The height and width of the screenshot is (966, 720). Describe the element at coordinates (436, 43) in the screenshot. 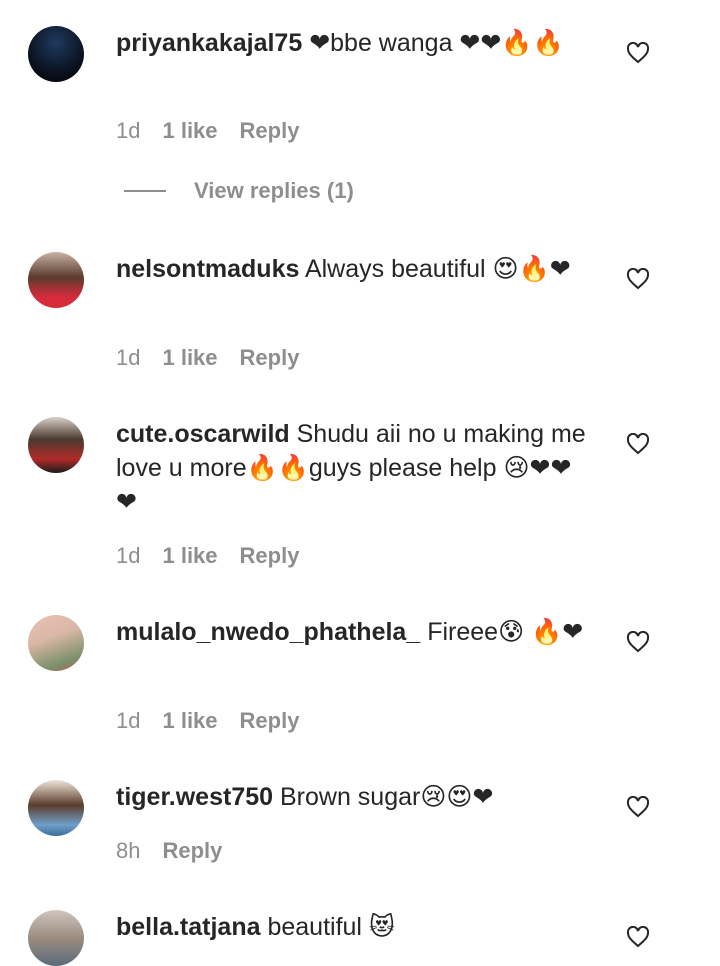

I see `comment-text: ❤bbe wanga ❤❤🔥🔥` at that location.